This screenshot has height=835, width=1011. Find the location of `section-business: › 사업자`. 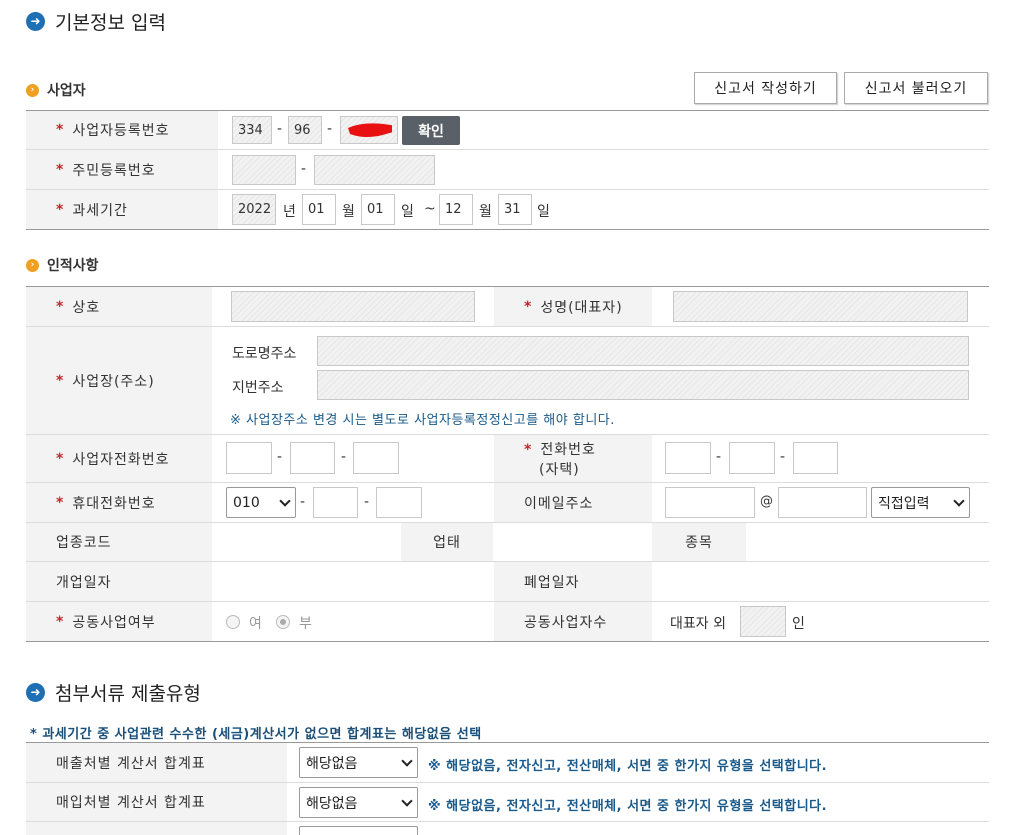

section-business: › 사업자 is located at coordinates (56, 90).